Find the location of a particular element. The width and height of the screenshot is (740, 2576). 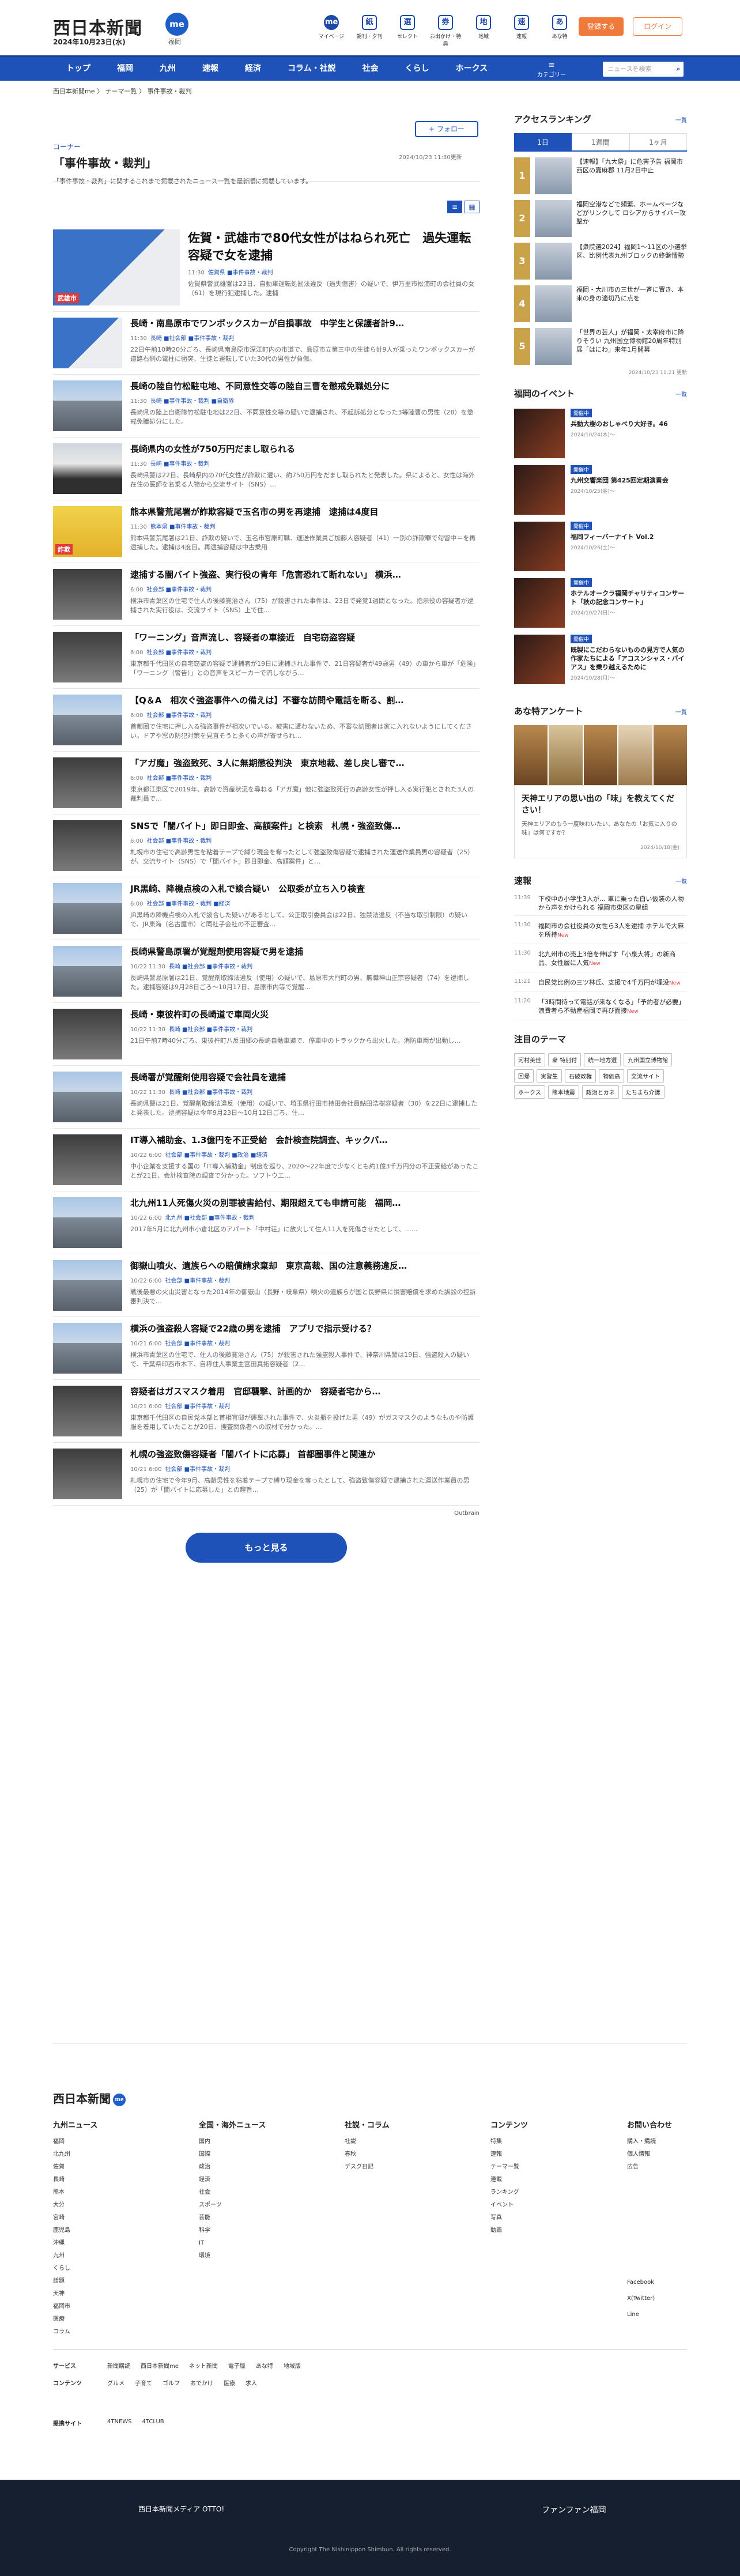

footer-service-link: 医療 is located at coordinates (229, 2384).